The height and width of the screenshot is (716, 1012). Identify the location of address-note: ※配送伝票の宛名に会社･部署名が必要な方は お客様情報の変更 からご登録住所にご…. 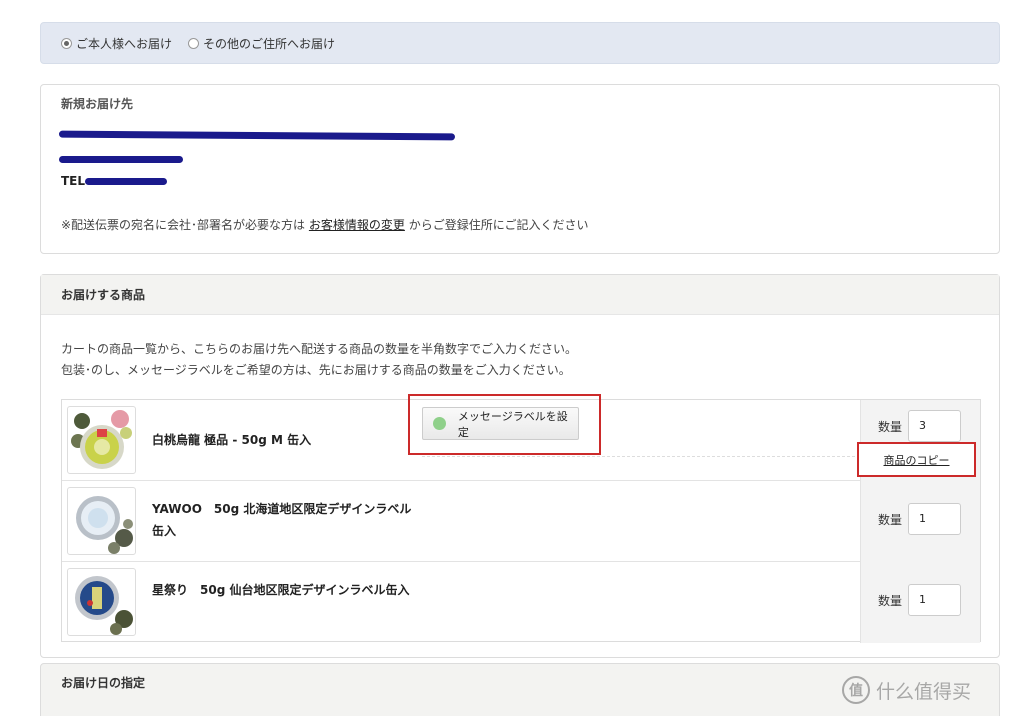
(325, 224).